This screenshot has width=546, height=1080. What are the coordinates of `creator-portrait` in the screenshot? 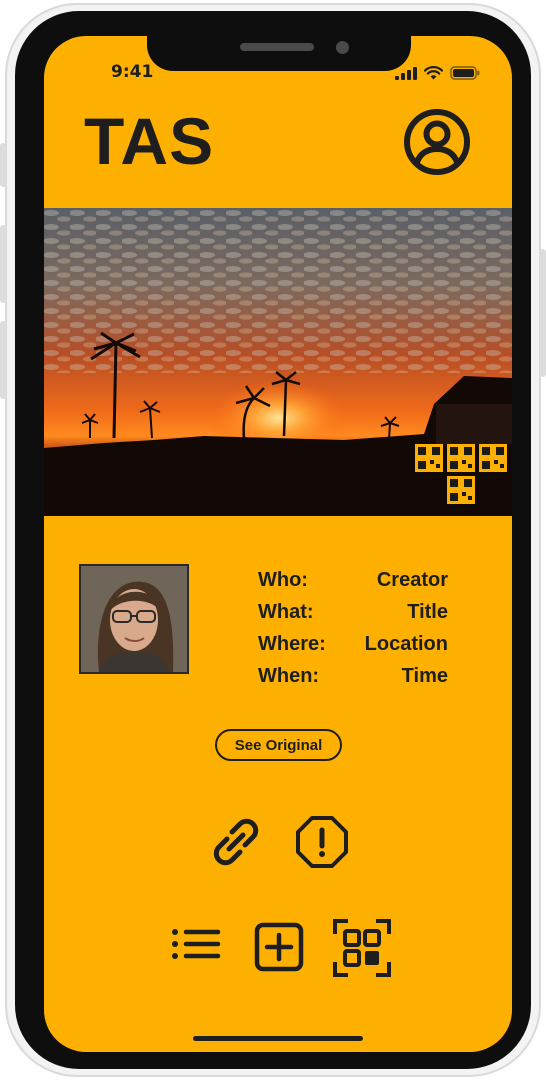 It's located at (134, 619).